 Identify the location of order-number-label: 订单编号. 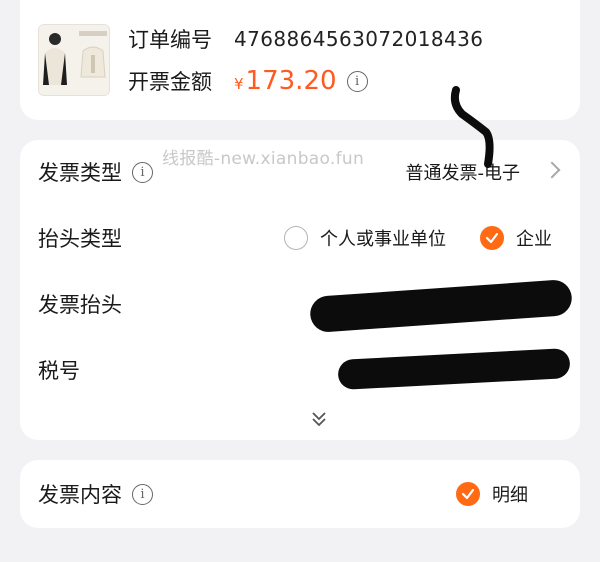
(170, 40).